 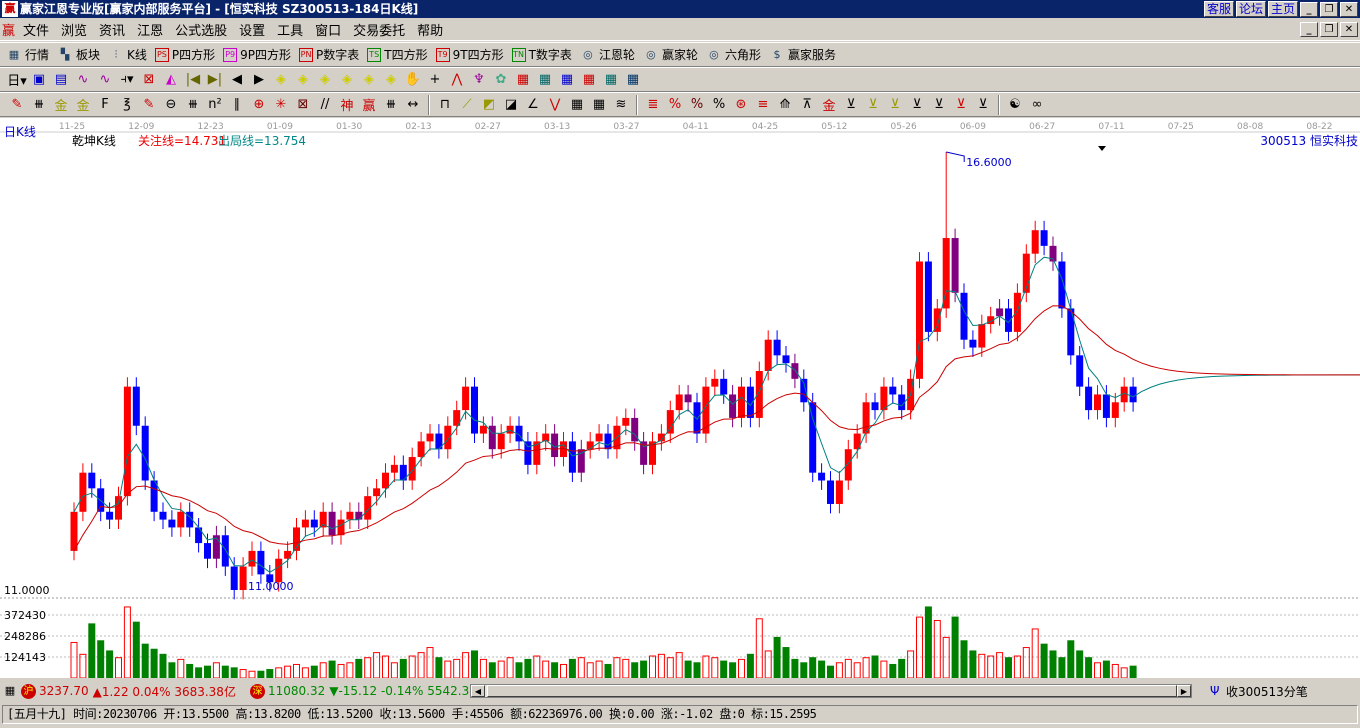 What do you see at coordinates (719, 105) in the screenshot?
I see `toolbar3-tool-icon-33: %` at bounding box center [719, 105].